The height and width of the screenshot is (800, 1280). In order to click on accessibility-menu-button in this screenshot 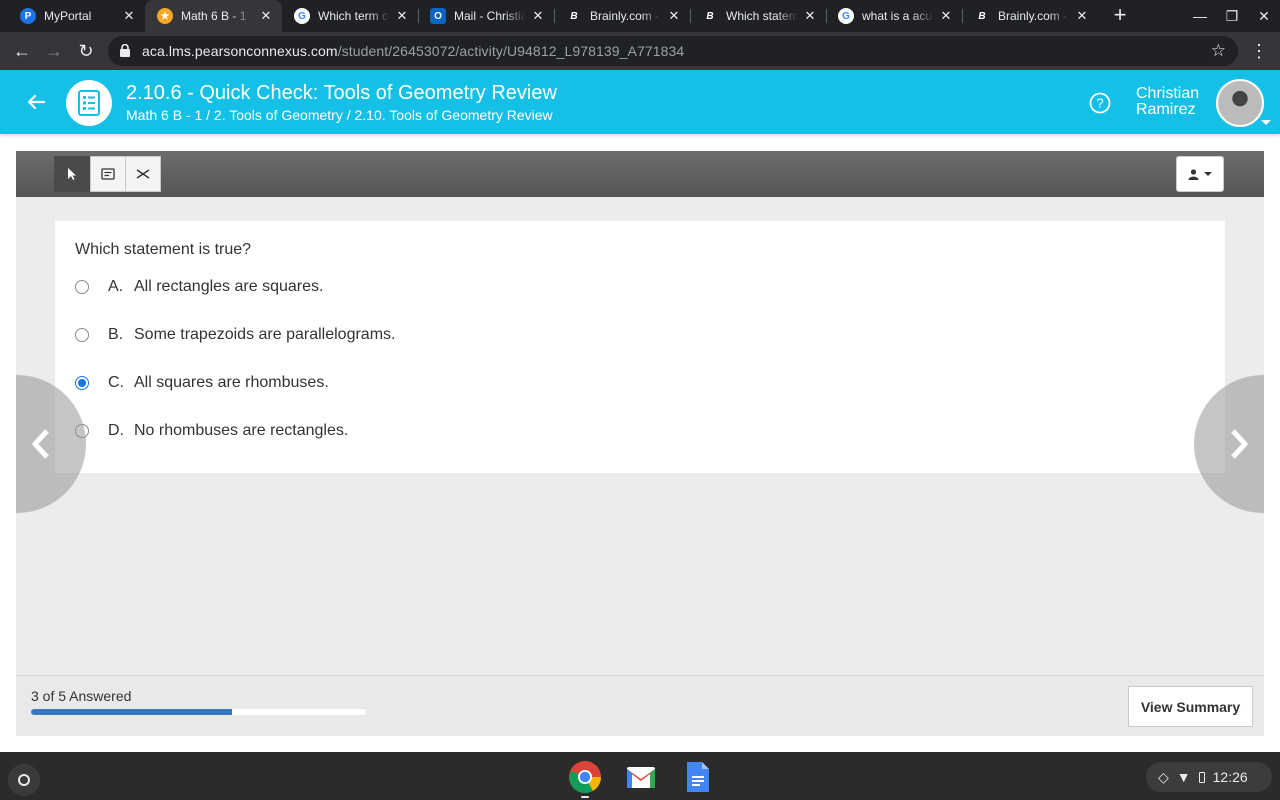, I will do `click(1200, 174)`.